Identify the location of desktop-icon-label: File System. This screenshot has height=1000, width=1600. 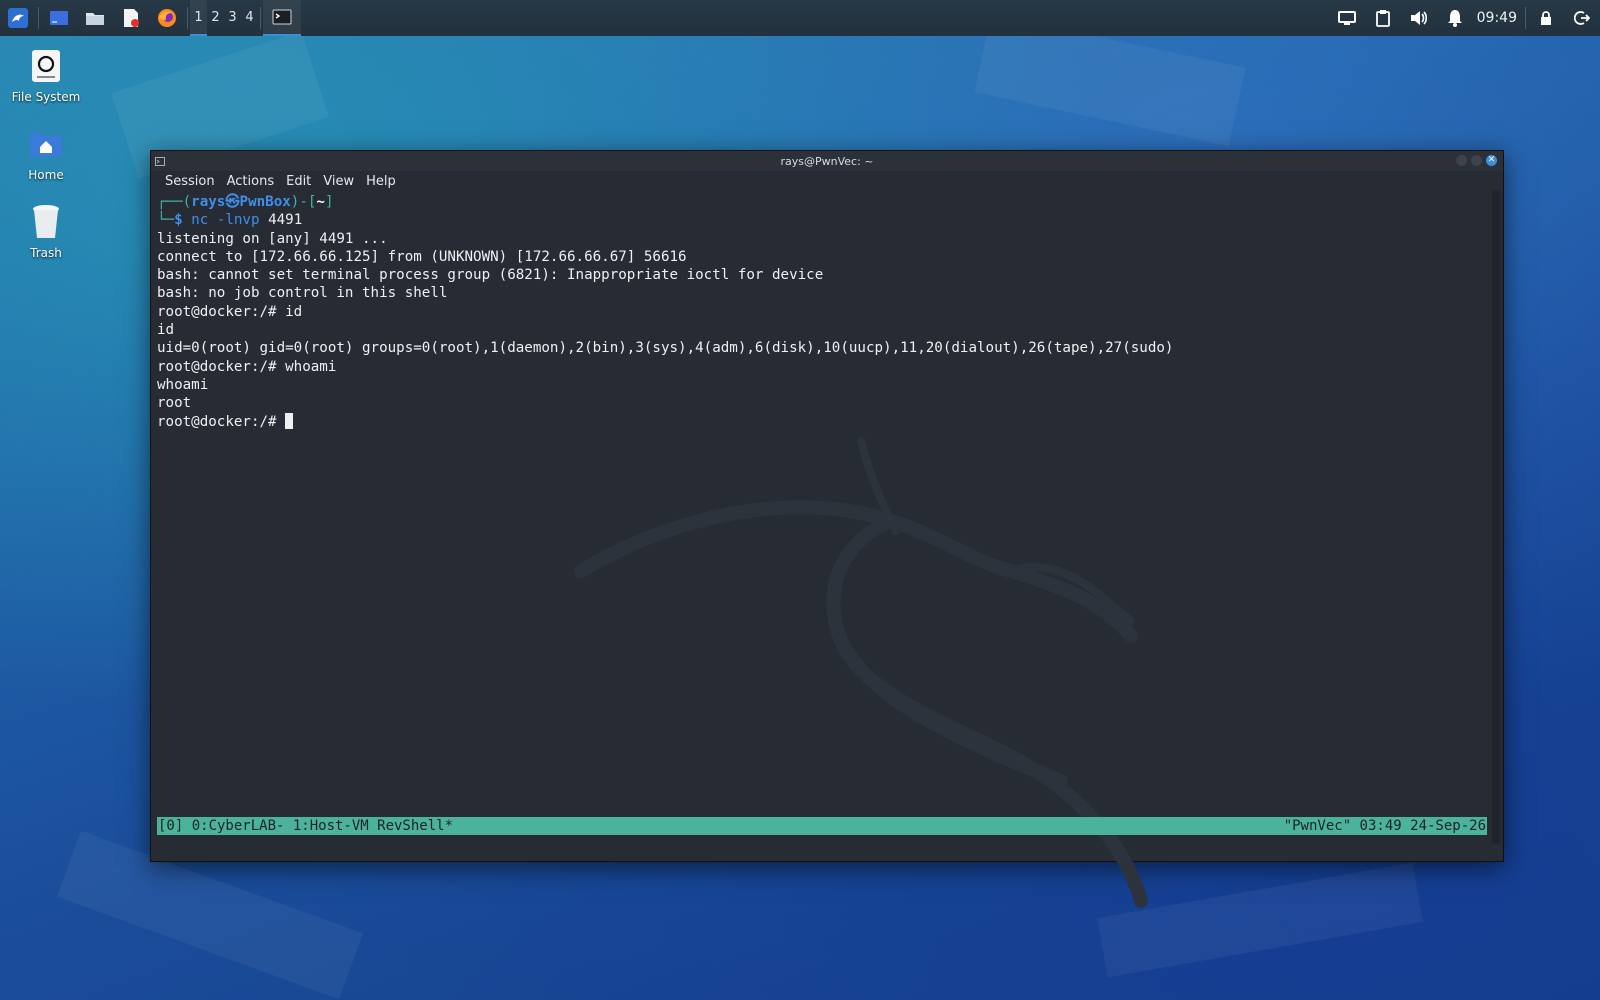
(46, 97).